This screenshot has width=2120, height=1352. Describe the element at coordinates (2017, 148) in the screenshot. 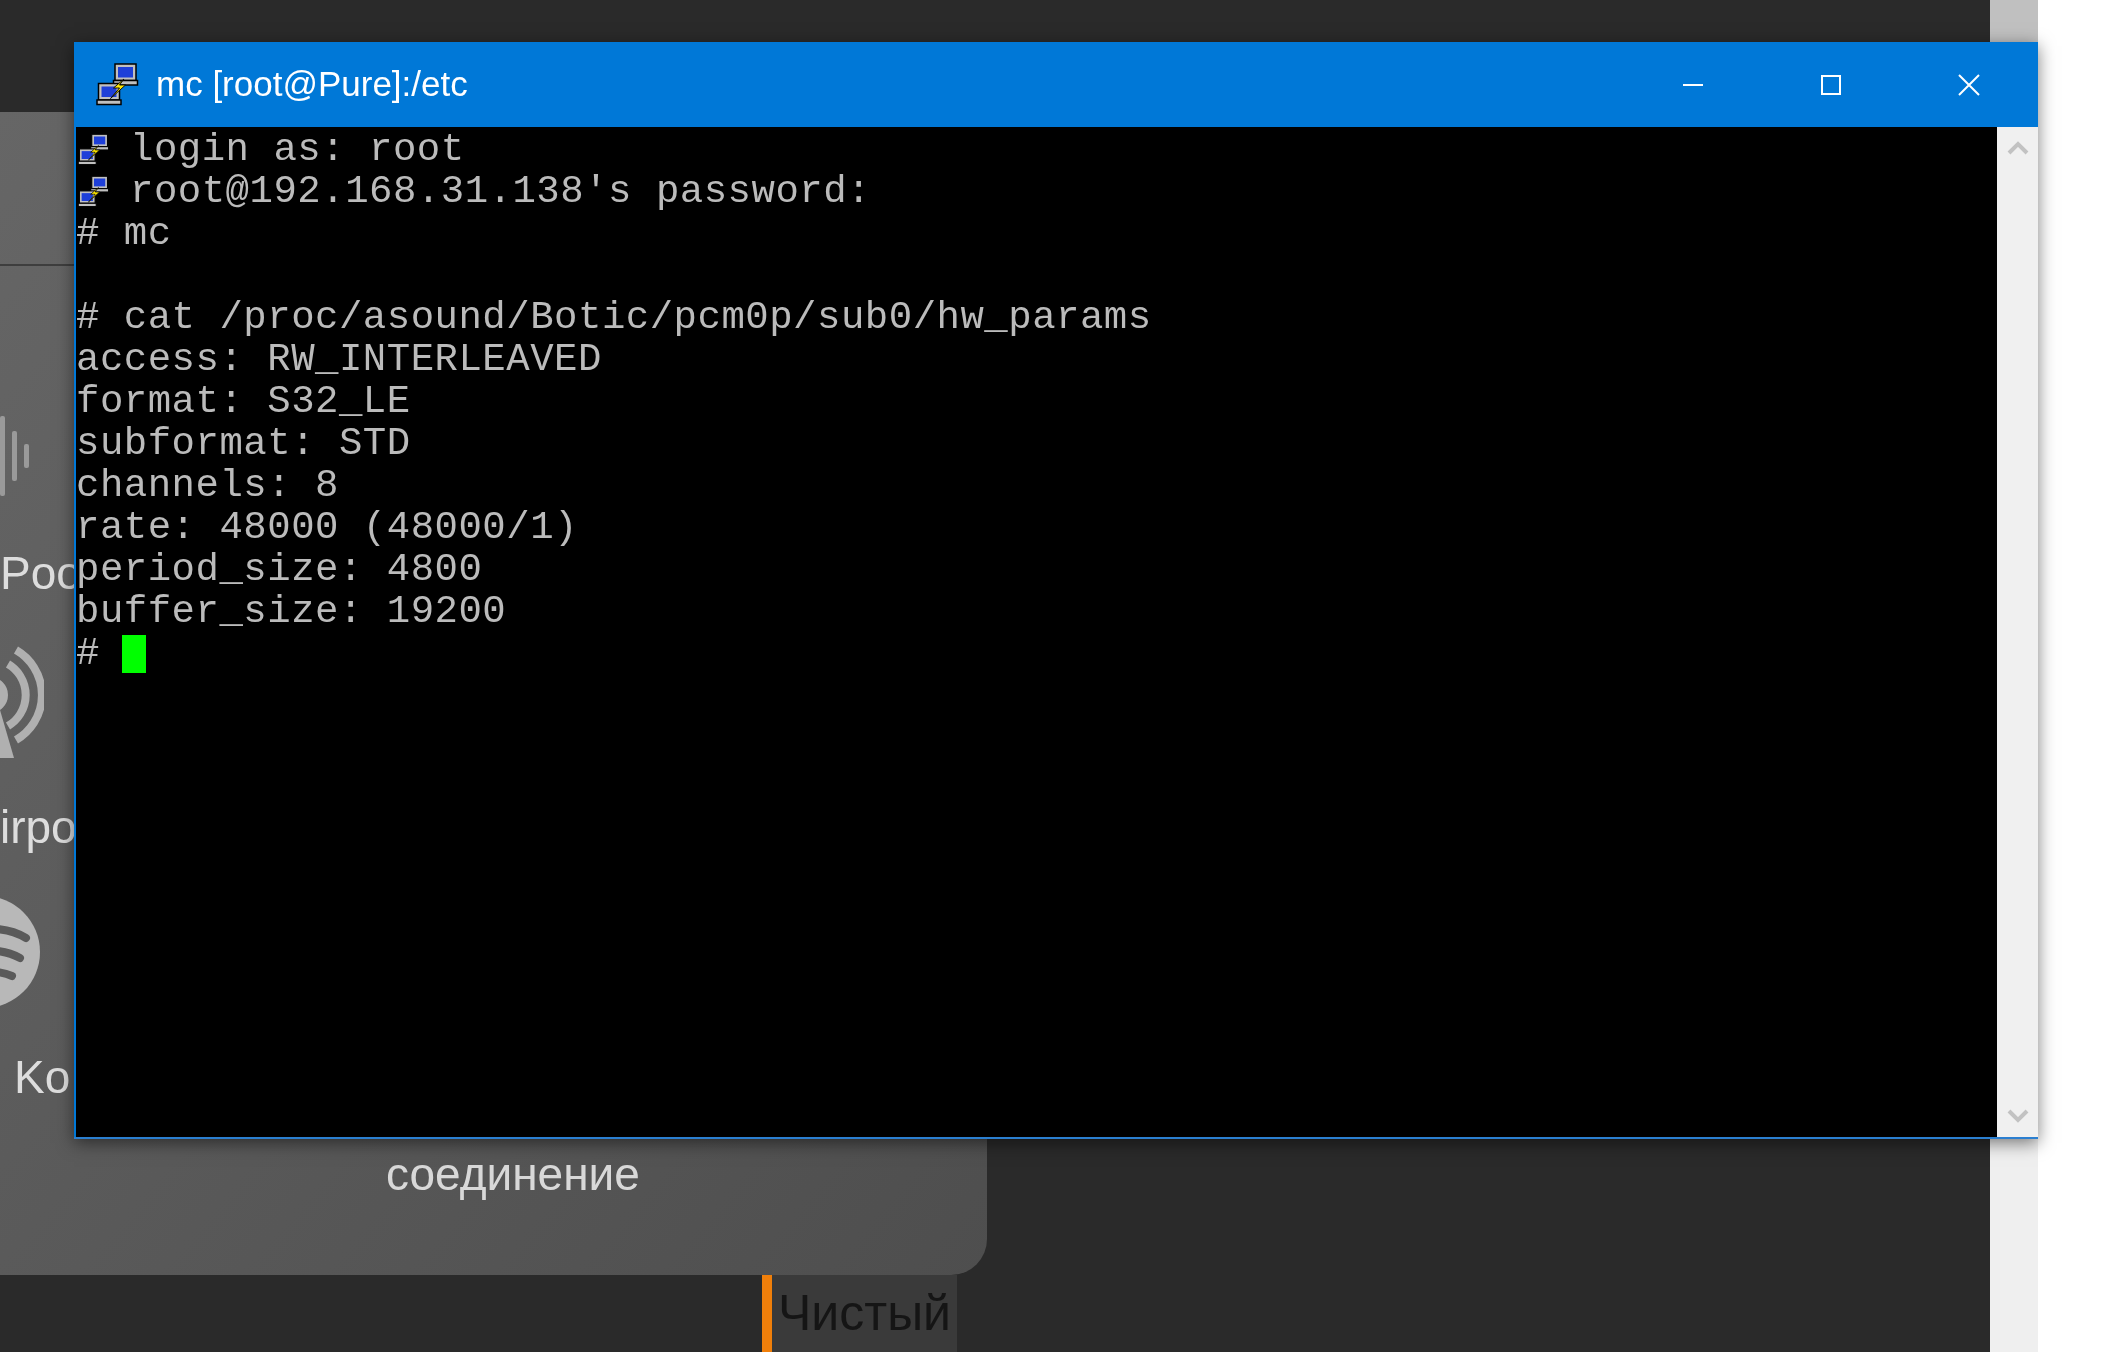

I see `scroll-up-icon` at that location.